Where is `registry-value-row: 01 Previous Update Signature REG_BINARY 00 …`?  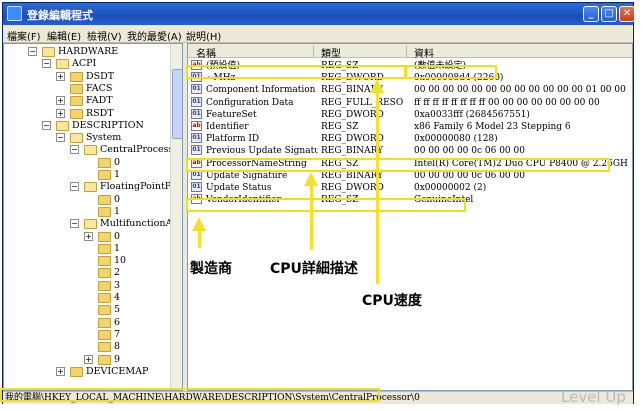 registry-value-row: 01 Previous Update Signature REG_BINARY 00 … is located at coordinates (408, 151).